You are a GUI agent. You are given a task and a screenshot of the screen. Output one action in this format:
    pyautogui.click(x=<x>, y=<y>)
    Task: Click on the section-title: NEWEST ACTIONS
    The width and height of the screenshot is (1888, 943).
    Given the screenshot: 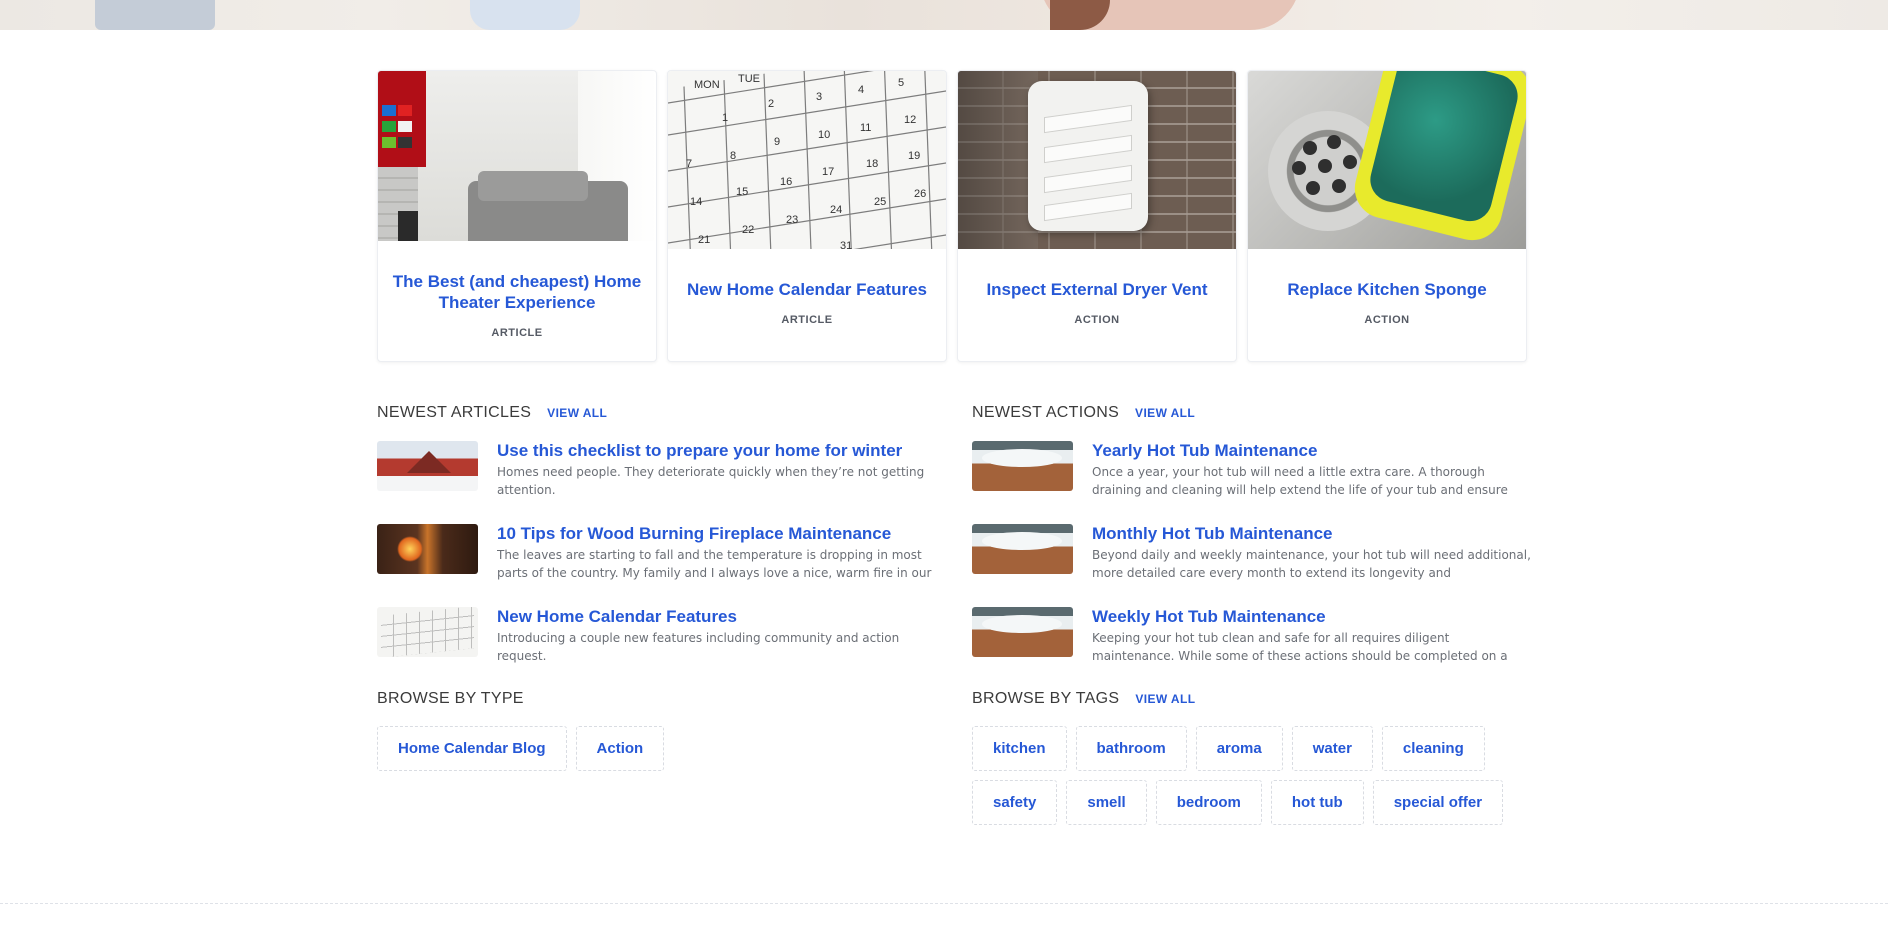 What is the action you would take?
    pyautogui.click(x=1046, y=412)
    